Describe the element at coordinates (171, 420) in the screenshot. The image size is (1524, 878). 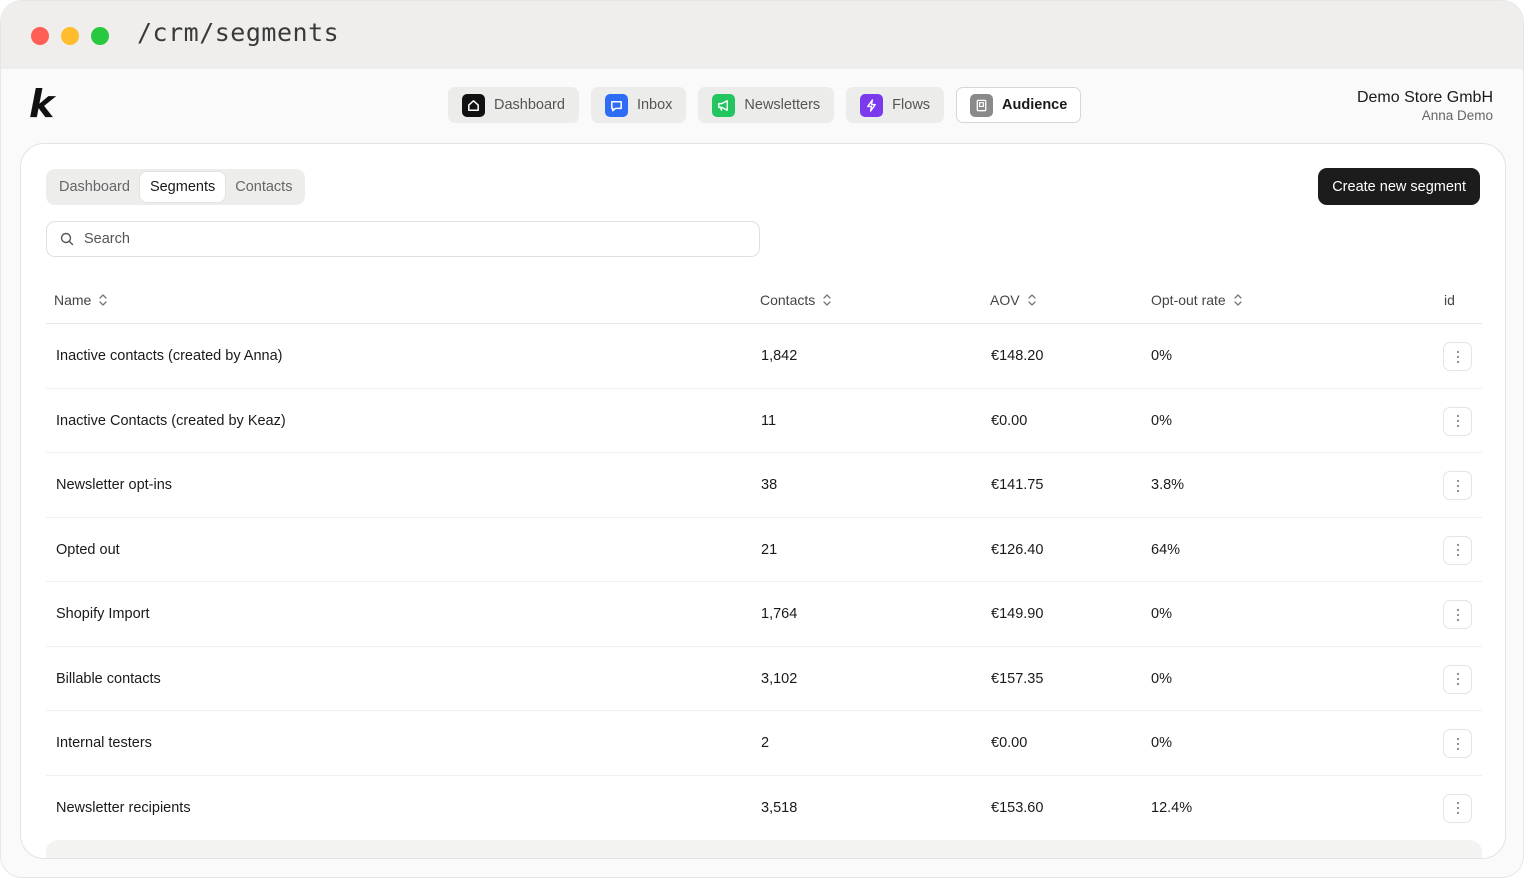
I see `cell-name: Inactive Contacts (created by Keaz)` at that location.